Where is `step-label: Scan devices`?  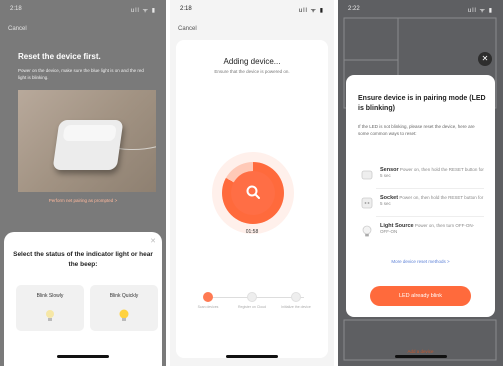
step-label: Scan devices is located at coordinates (208, 307).